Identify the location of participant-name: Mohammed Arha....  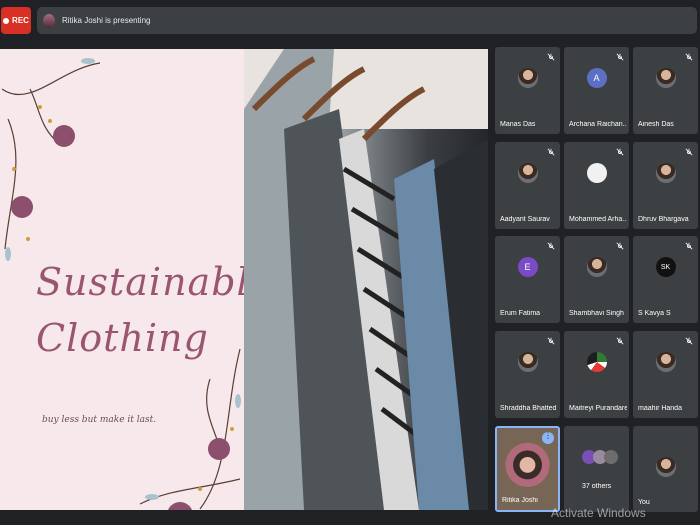
(598, 219).